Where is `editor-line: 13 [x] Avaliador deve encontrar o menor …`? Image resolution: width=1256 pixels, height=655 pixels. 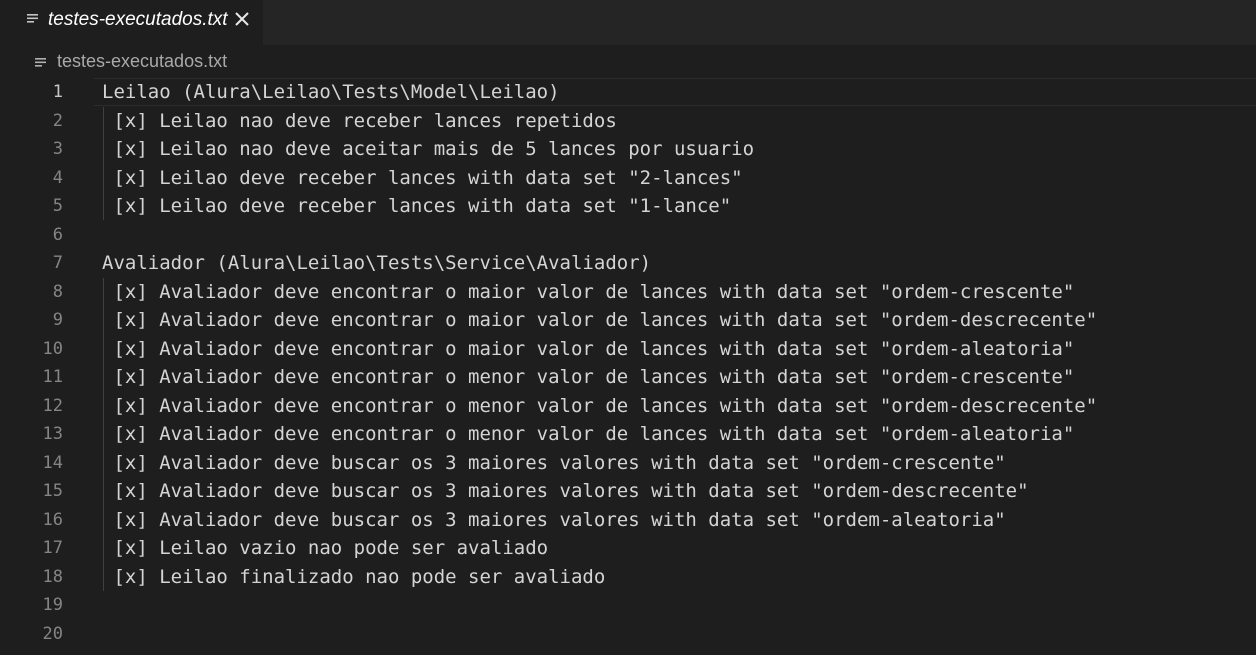
editor-line: 13 [x] Avaliador deve encontrar o menor … is located at coordinates (628, 434).